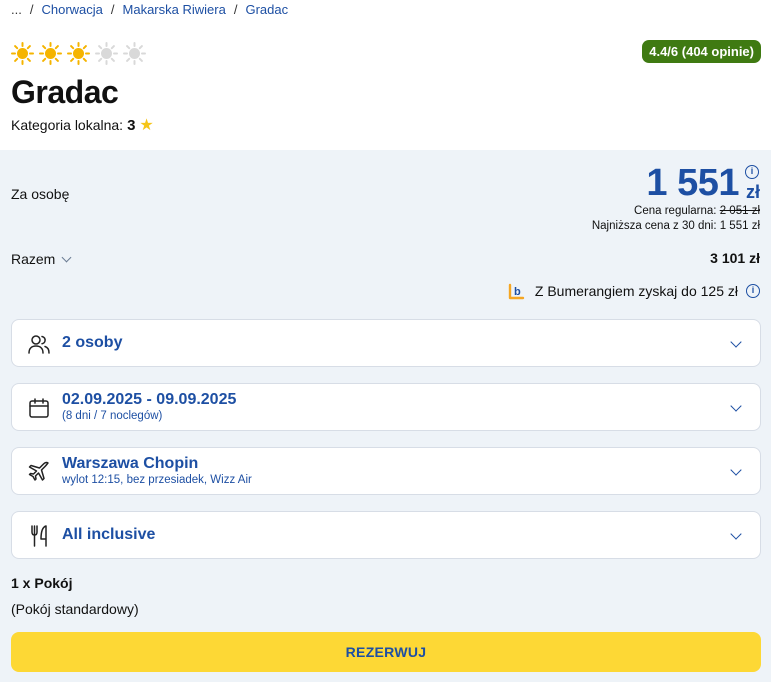 The image size is (771, 682). What do you see at coordinates (149, 399) in the screenshot?
I see `dates-value: 02.09.2025 - 09.09.2025` at bounding box center [149, 399].